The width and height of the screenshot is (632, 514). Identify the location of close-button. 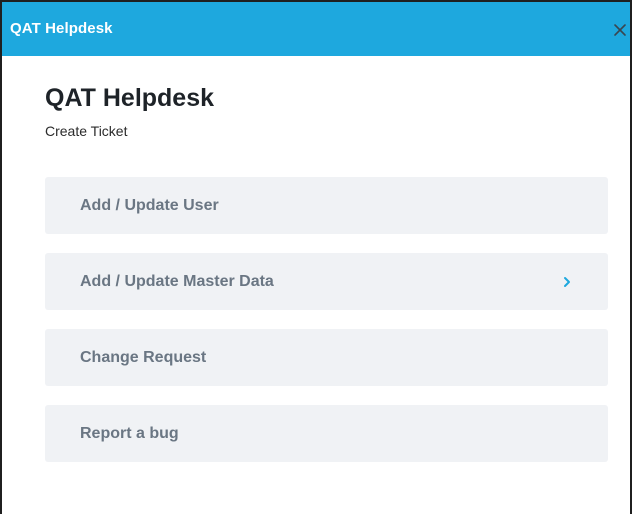
(620, 30).